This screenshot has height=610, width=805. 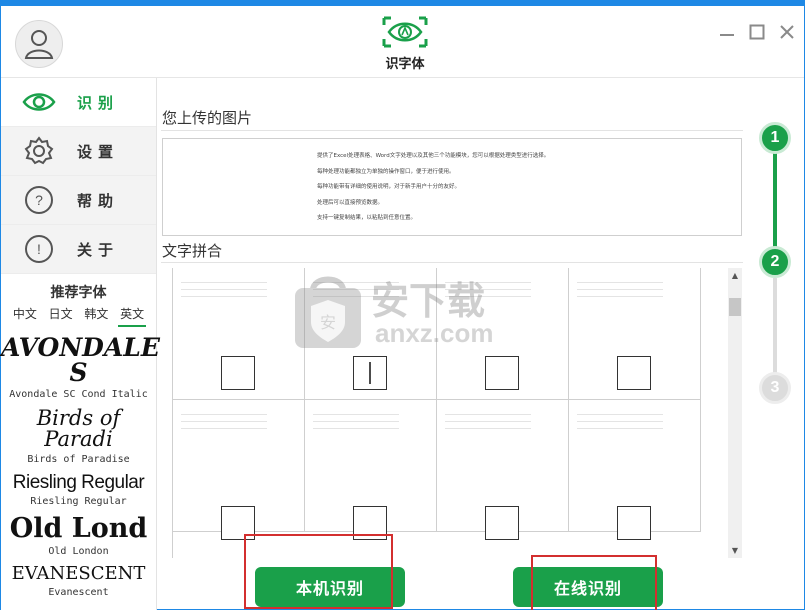 What do you see at coordinates (735, 550) in the screenshot?
I see `scroll-down-icon: ▼` at bounding box center [735, 550].